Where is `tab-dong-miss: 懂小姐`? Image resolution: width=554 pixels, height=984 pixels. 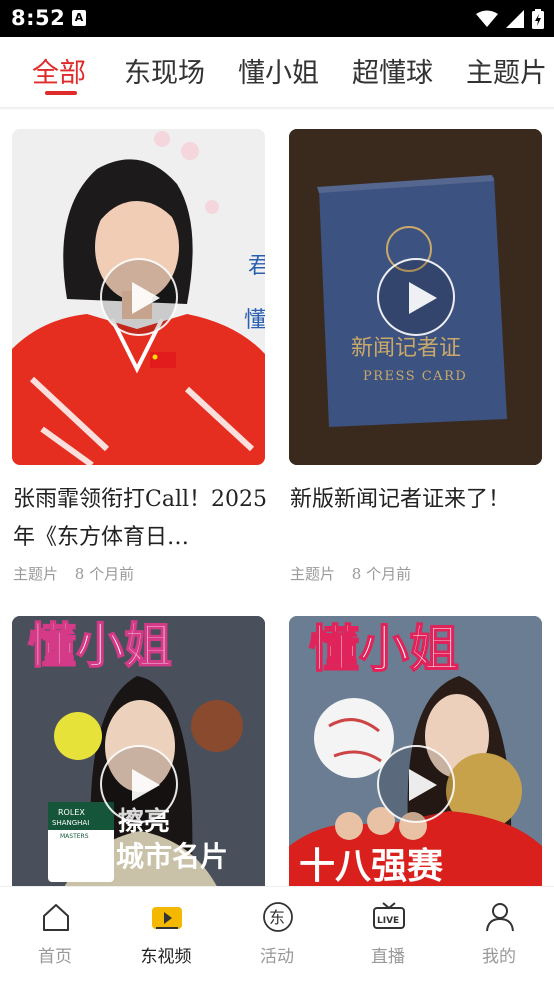 tab-dong-miss: 懂小姐 is located at coordinates (278, 70).